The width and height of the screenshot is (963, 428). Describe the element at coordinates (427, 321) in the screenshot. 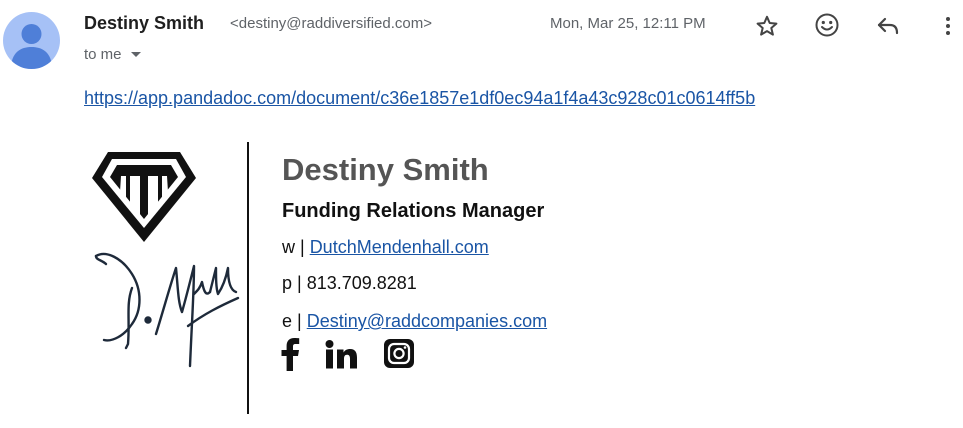

I see `email-link: Destiny@raddcompanies.com` at that location.